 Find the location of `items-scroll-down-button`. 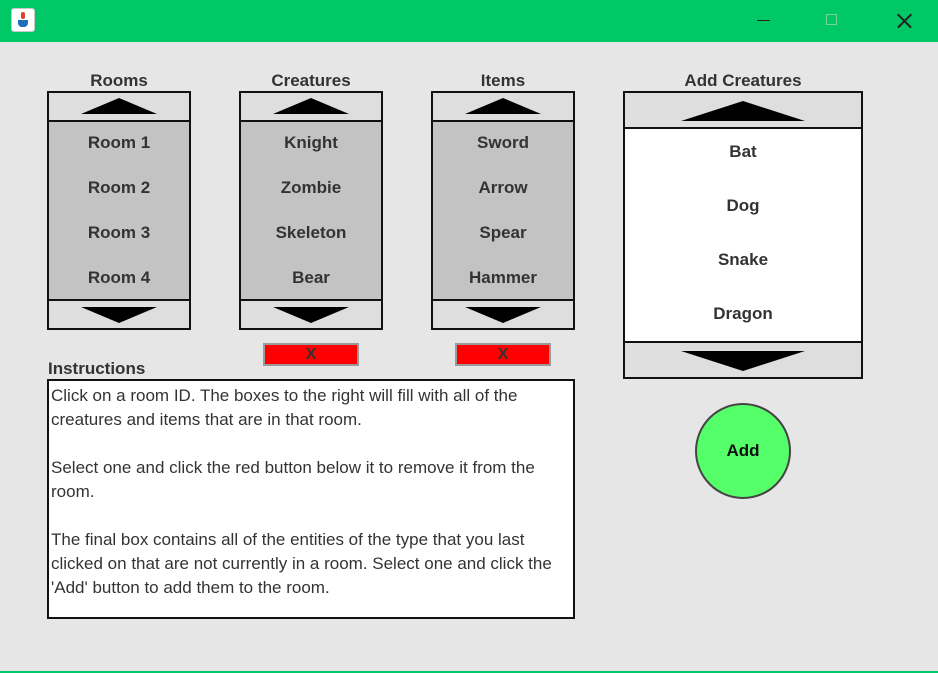

items-scroll-down-button is located at coordinates (503, 313).